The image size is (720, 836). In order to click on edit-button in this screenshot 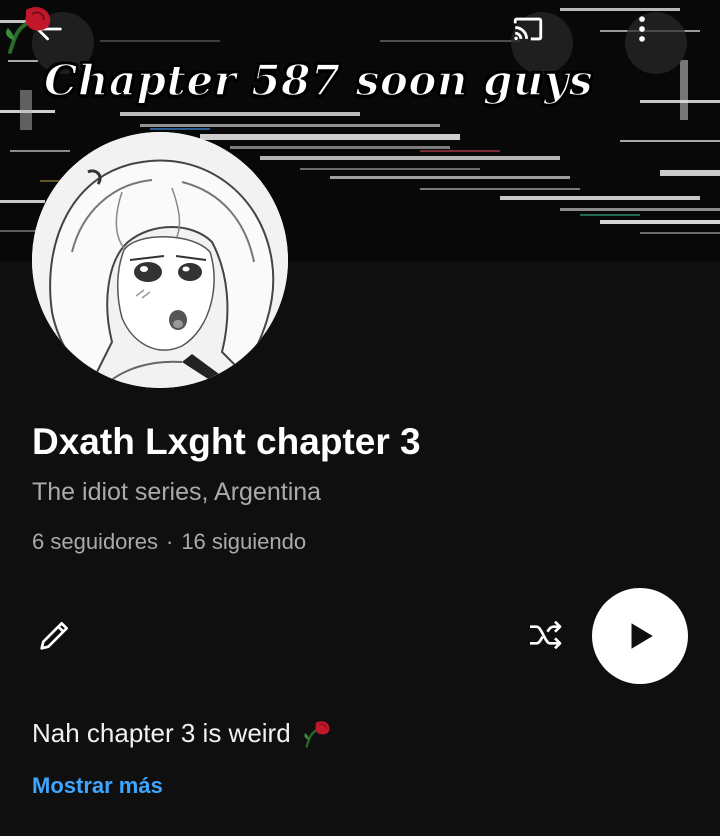, I will do `click(55, 635)`.